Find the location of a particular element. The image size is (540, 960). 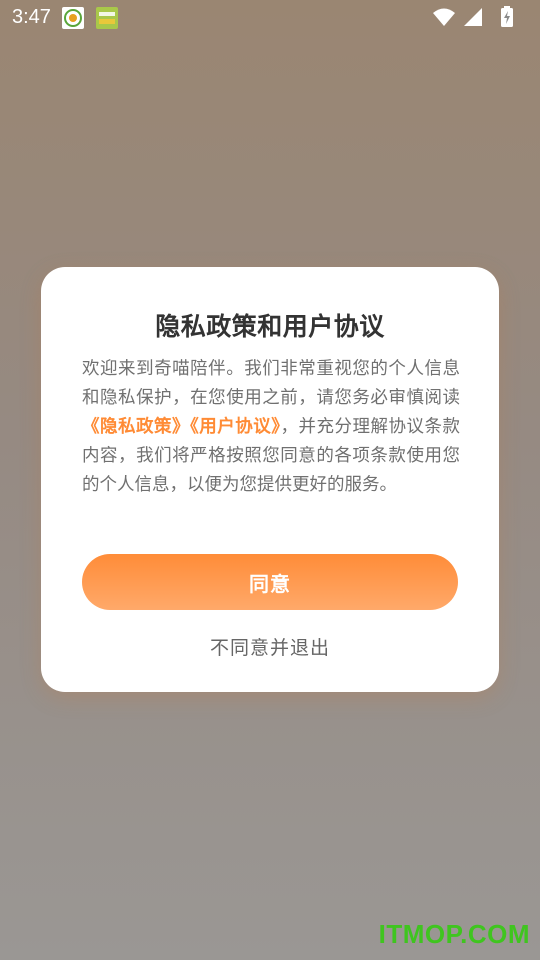

status-time: 3:47 is located at coordinates (31, 17).